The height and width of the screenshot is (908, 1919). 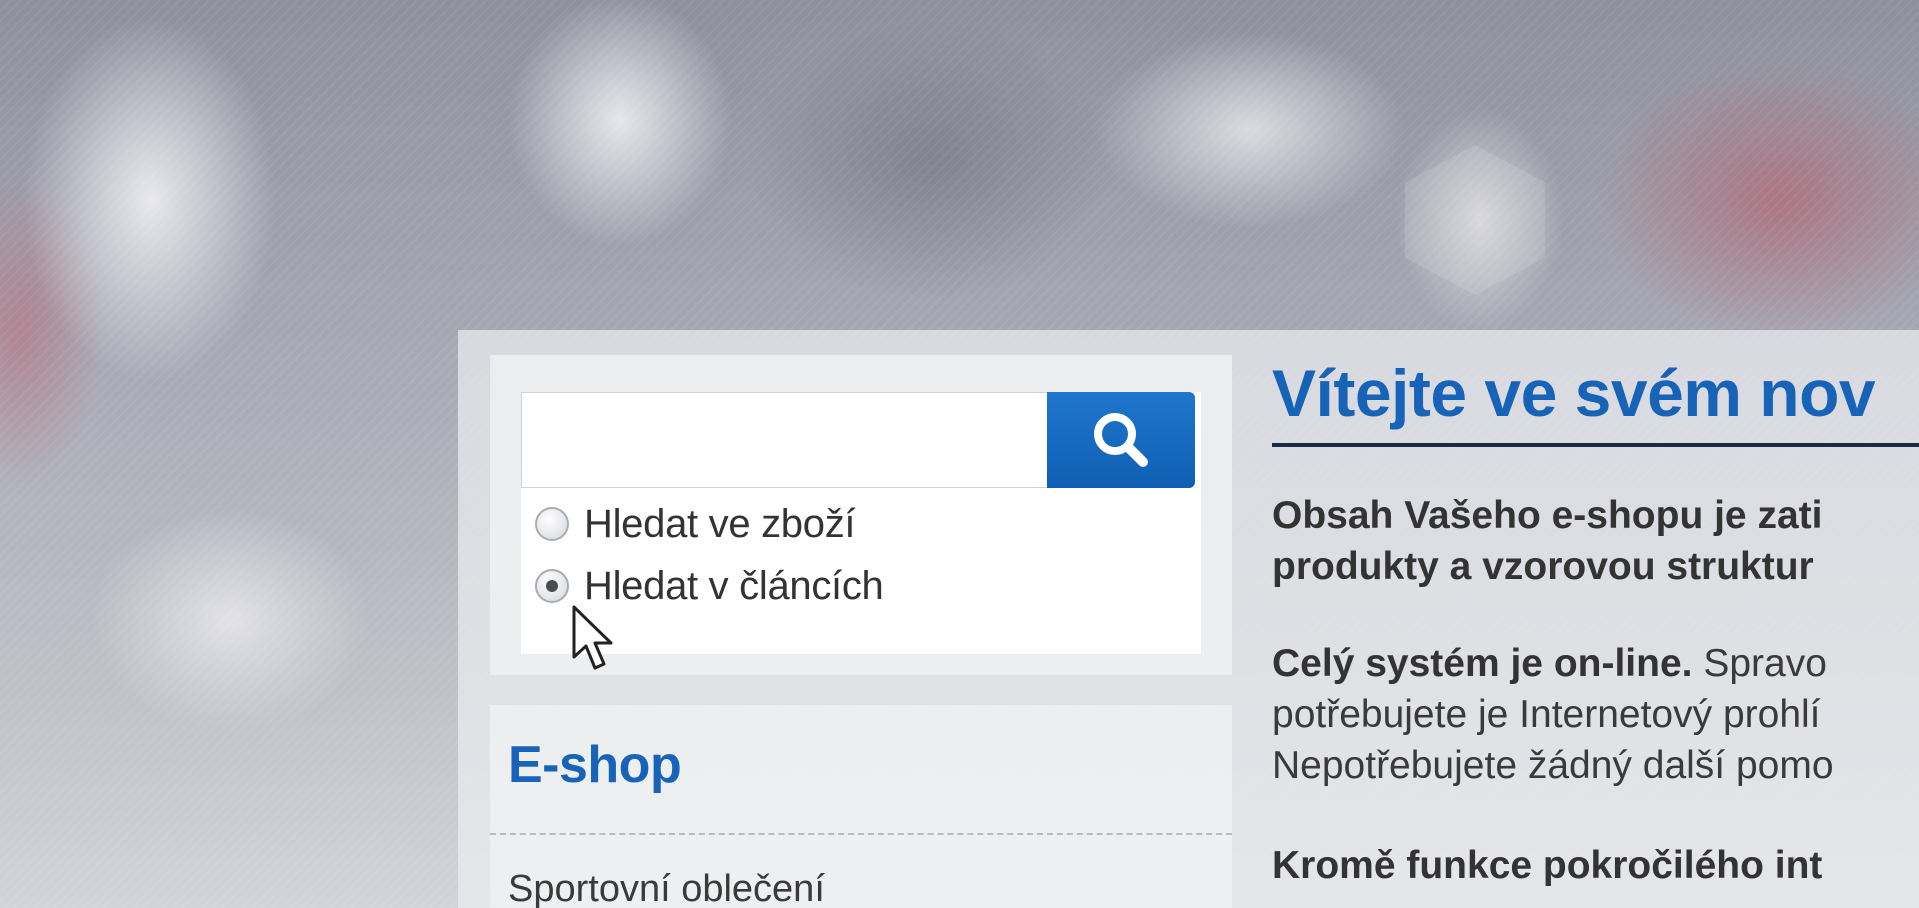 I want to click on title-underline, so click(x=1595, y=445).